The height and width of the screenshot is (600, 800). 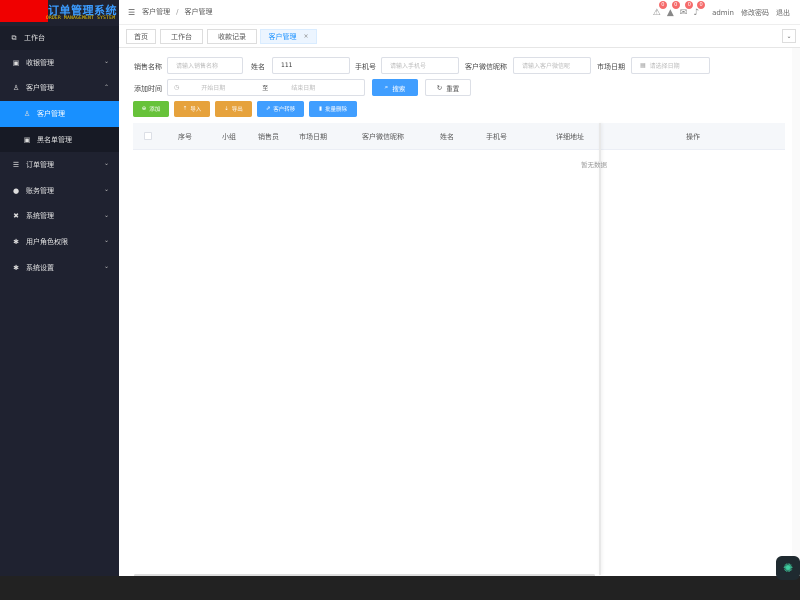 What do you see at coordinates (386, 87) in the screenshot?
I see `search-icon: ⌕` at bounding box center [386, 87].